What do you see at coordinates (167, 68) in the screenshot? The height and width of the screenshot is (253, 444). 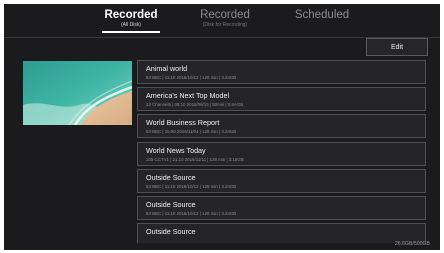 I see `recording-title: Animal world` at bounding box center [167, 68].